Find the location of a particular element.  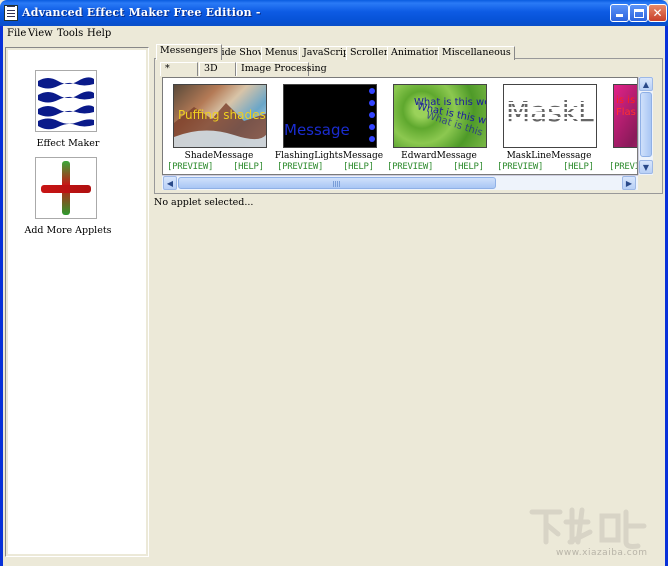

chevron-down-icon: ▼ is located at coordinates (646, 167).